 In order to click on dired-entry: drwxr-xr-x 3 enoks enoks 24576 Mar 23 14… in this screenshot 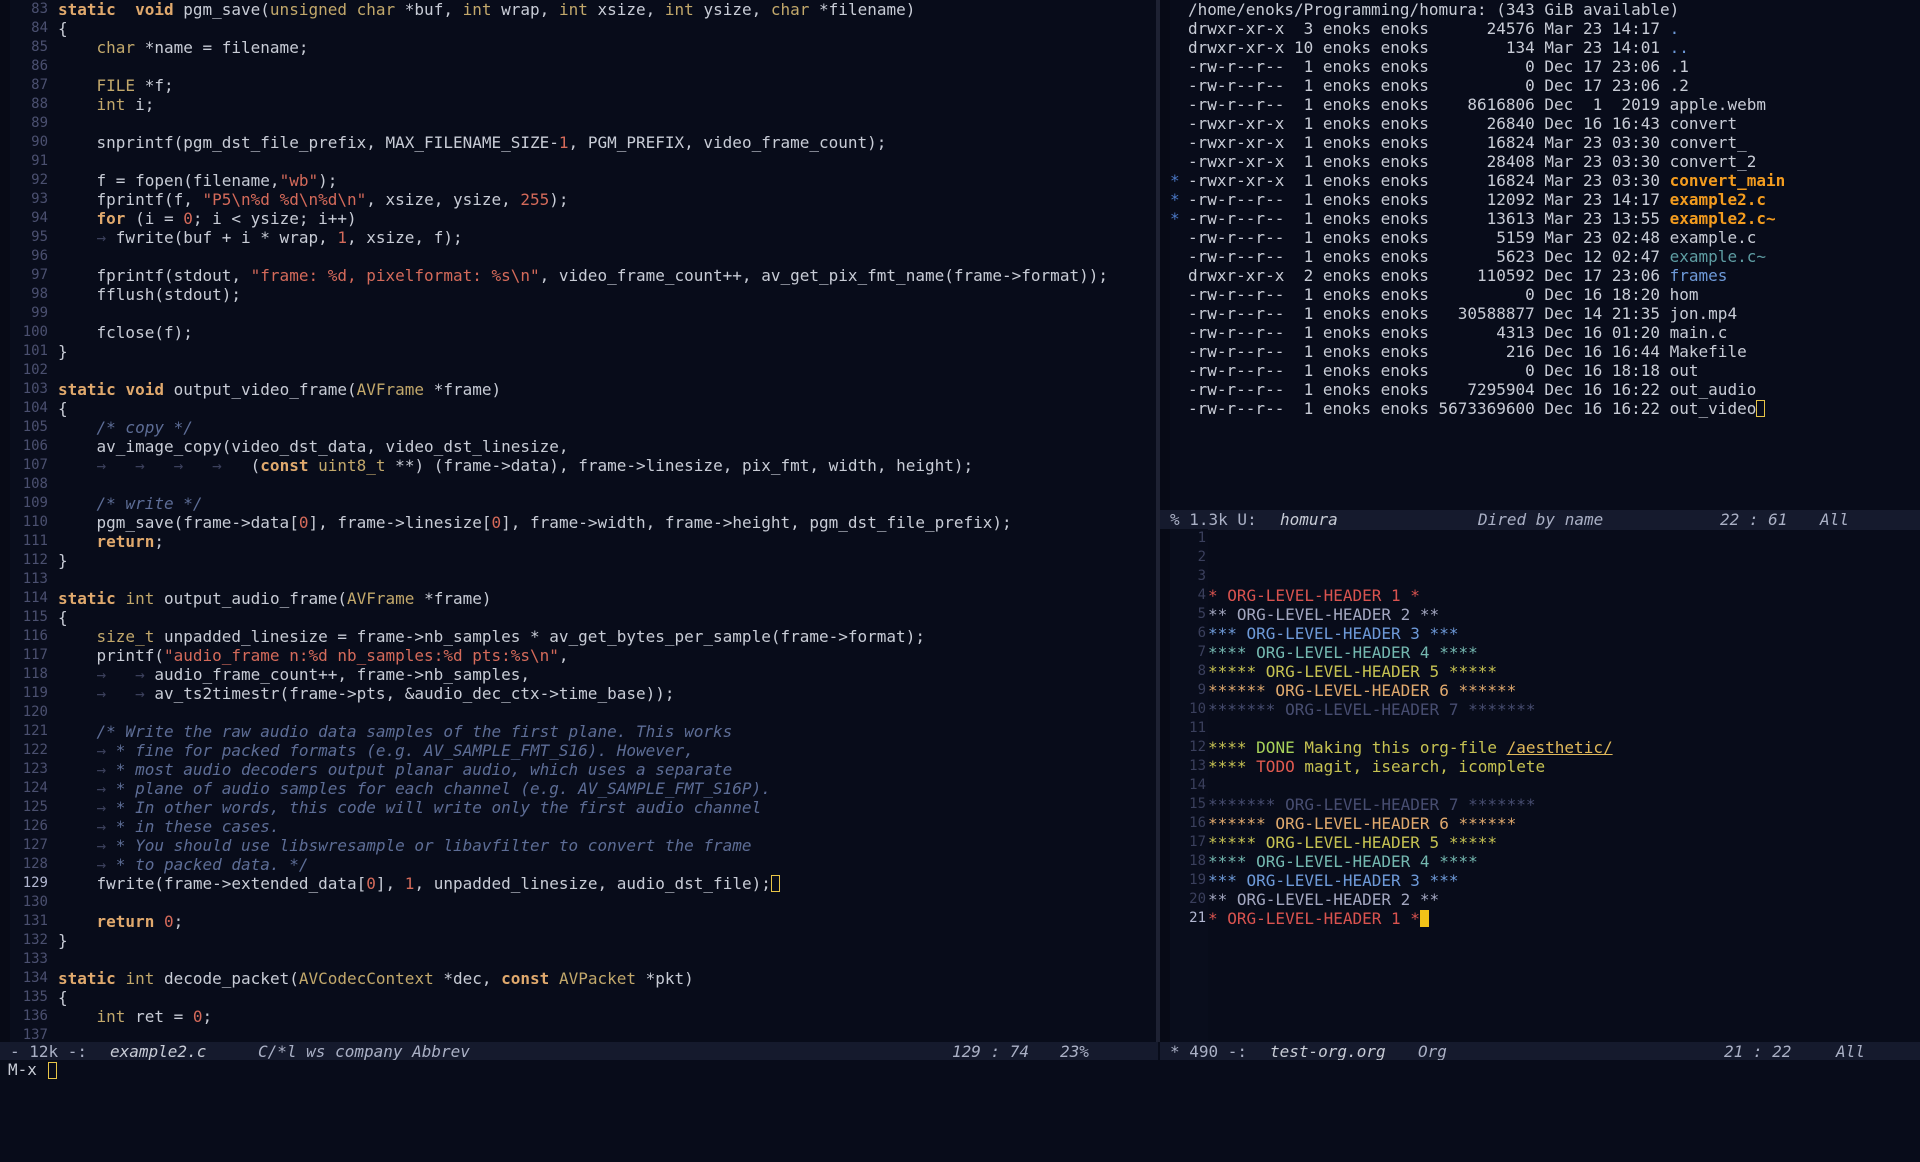, I will do `click(1433, 28)`.